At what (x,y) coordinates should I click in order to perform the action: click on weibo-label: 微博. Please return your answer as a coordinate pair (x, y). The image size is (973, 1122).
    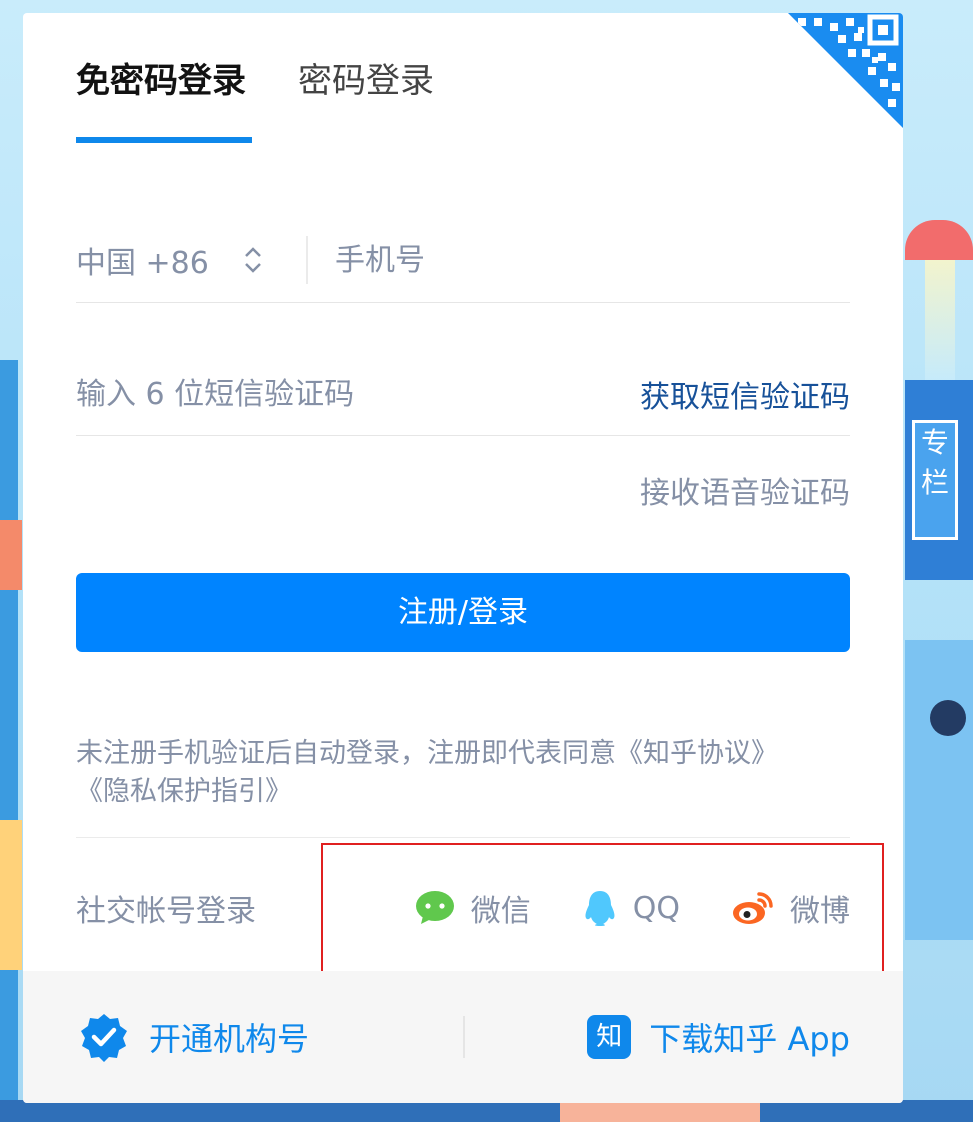
    Looking at the image, I should click on (820, 911).